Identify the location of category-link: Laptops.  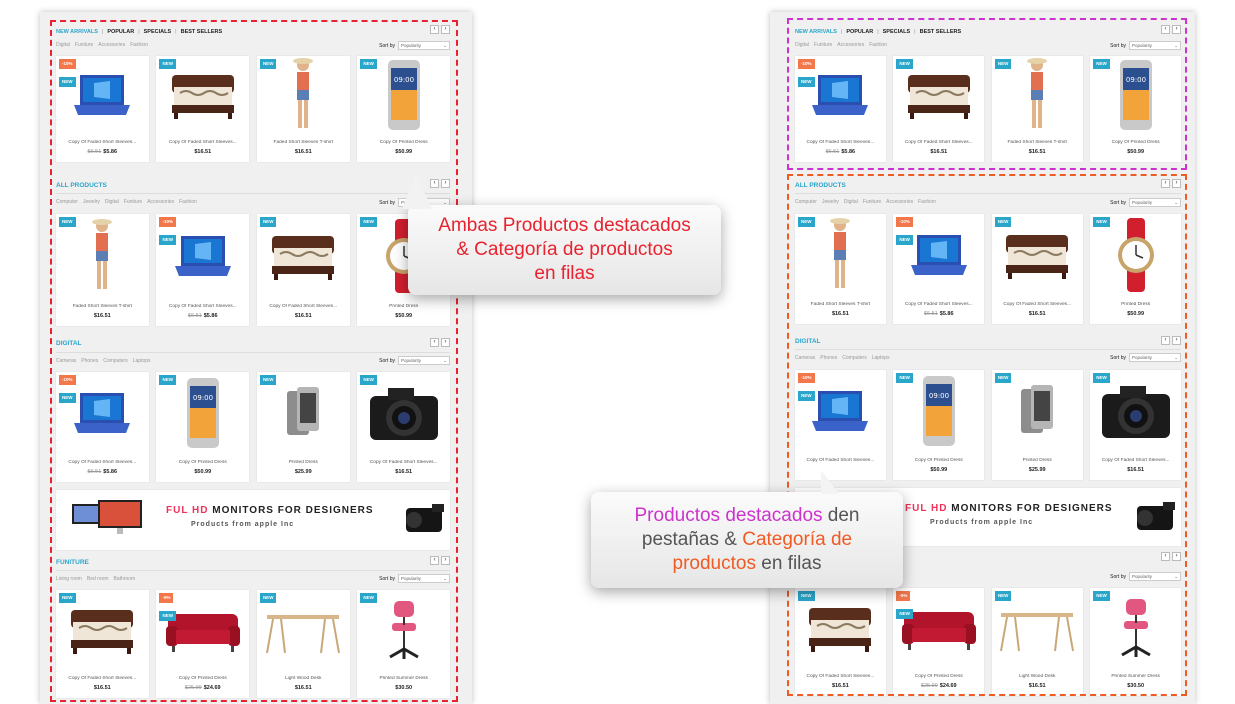
(881, 358).